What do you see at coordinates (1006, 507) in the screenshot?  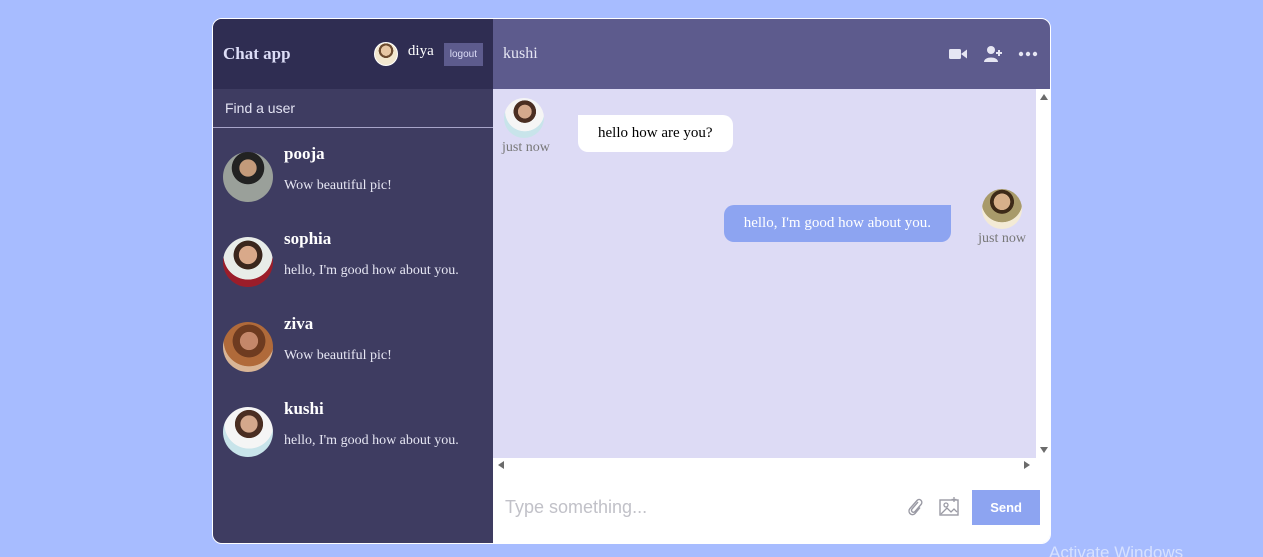 I see `send-button: Send` at bounding box center [1006, 507].